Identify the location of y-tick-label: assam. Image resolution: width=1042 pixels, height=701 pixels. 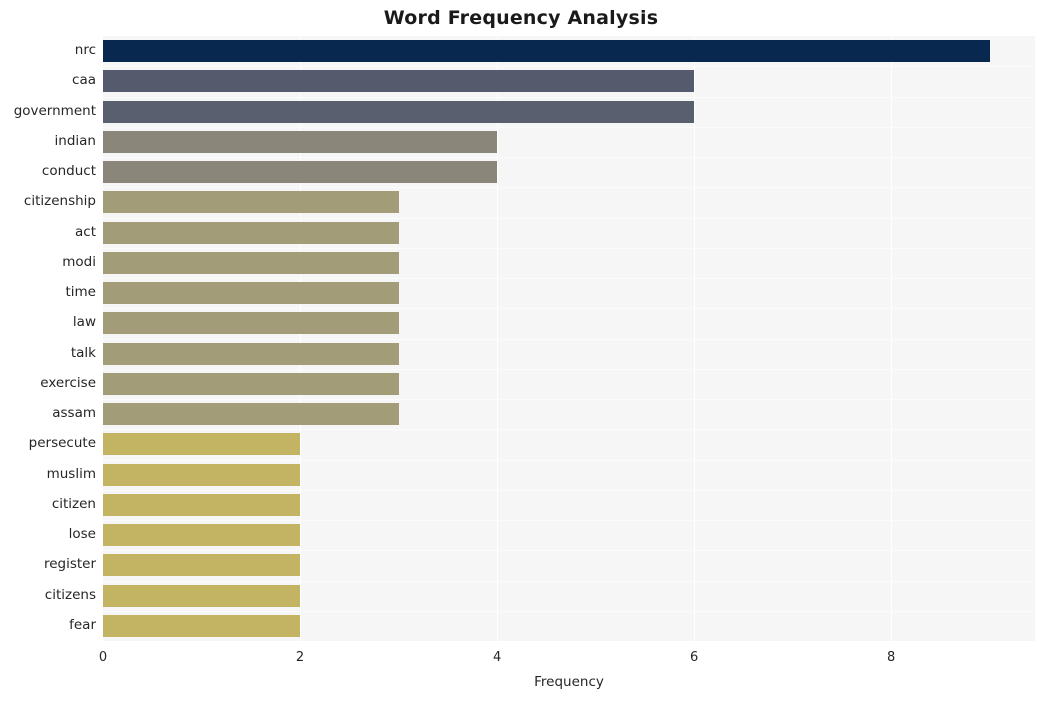
(74, 413).